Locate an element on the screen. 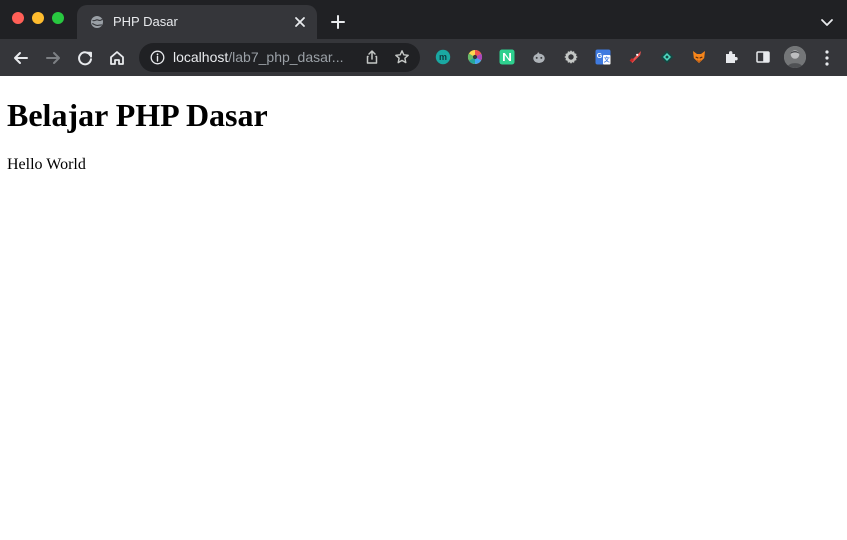 The image size is (847, 540). avatar is located at coordinates (795, 57).